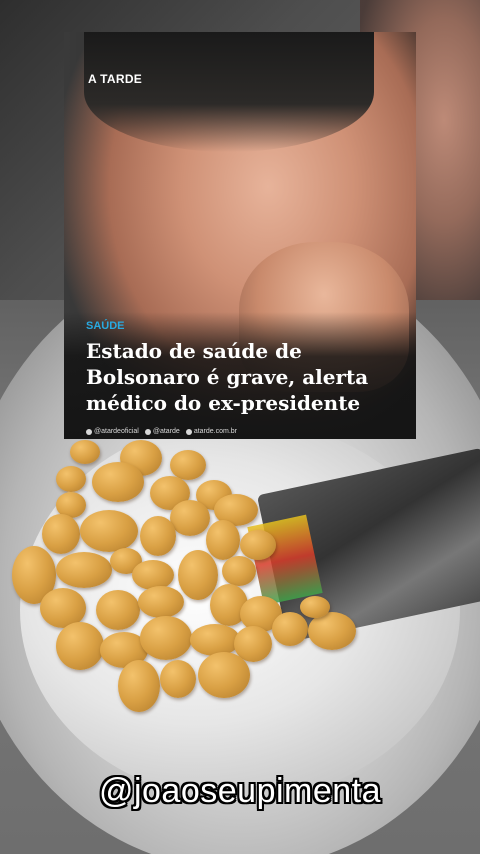 This screenshot has height=854, width=480. What do you see at coordinates (188, 431) in the screenshot?
I see `globe-icon` at bounding box center [188, 431].